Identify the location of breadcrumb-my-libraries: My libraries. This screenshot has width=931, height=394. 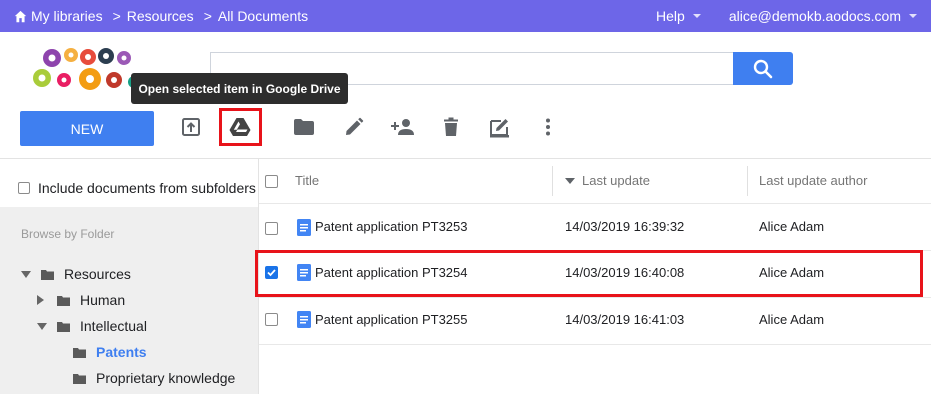
(58, 16).